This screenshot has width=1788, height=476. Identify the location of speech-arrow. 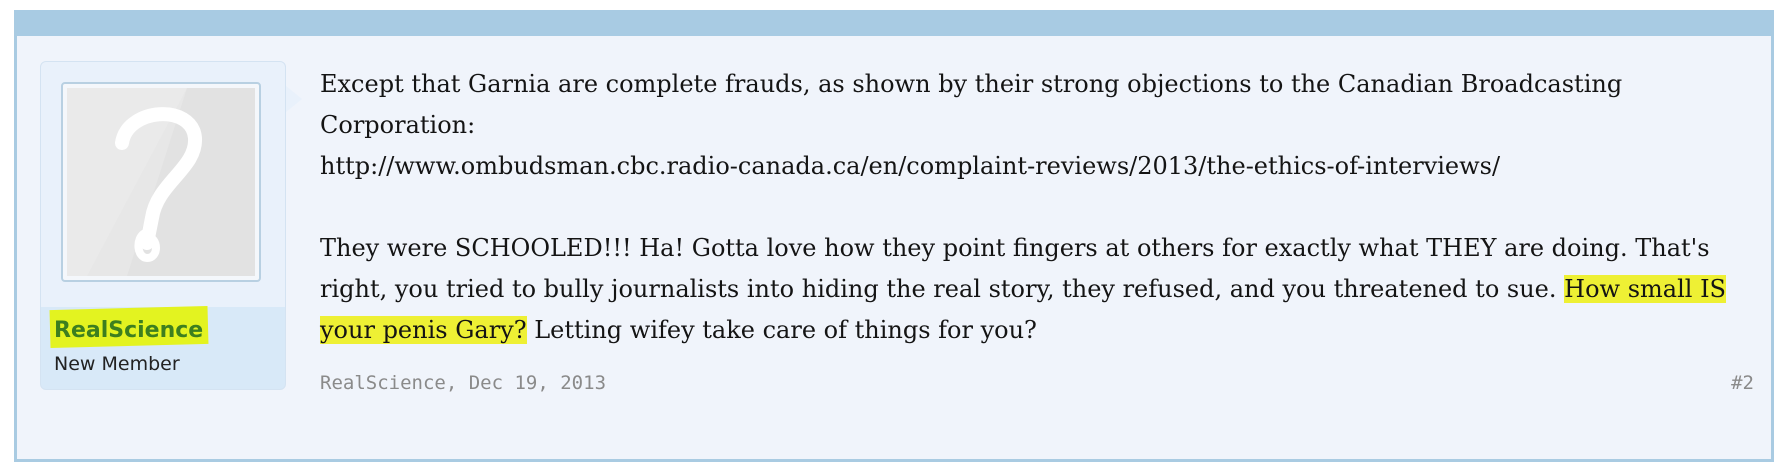
(294, 99).